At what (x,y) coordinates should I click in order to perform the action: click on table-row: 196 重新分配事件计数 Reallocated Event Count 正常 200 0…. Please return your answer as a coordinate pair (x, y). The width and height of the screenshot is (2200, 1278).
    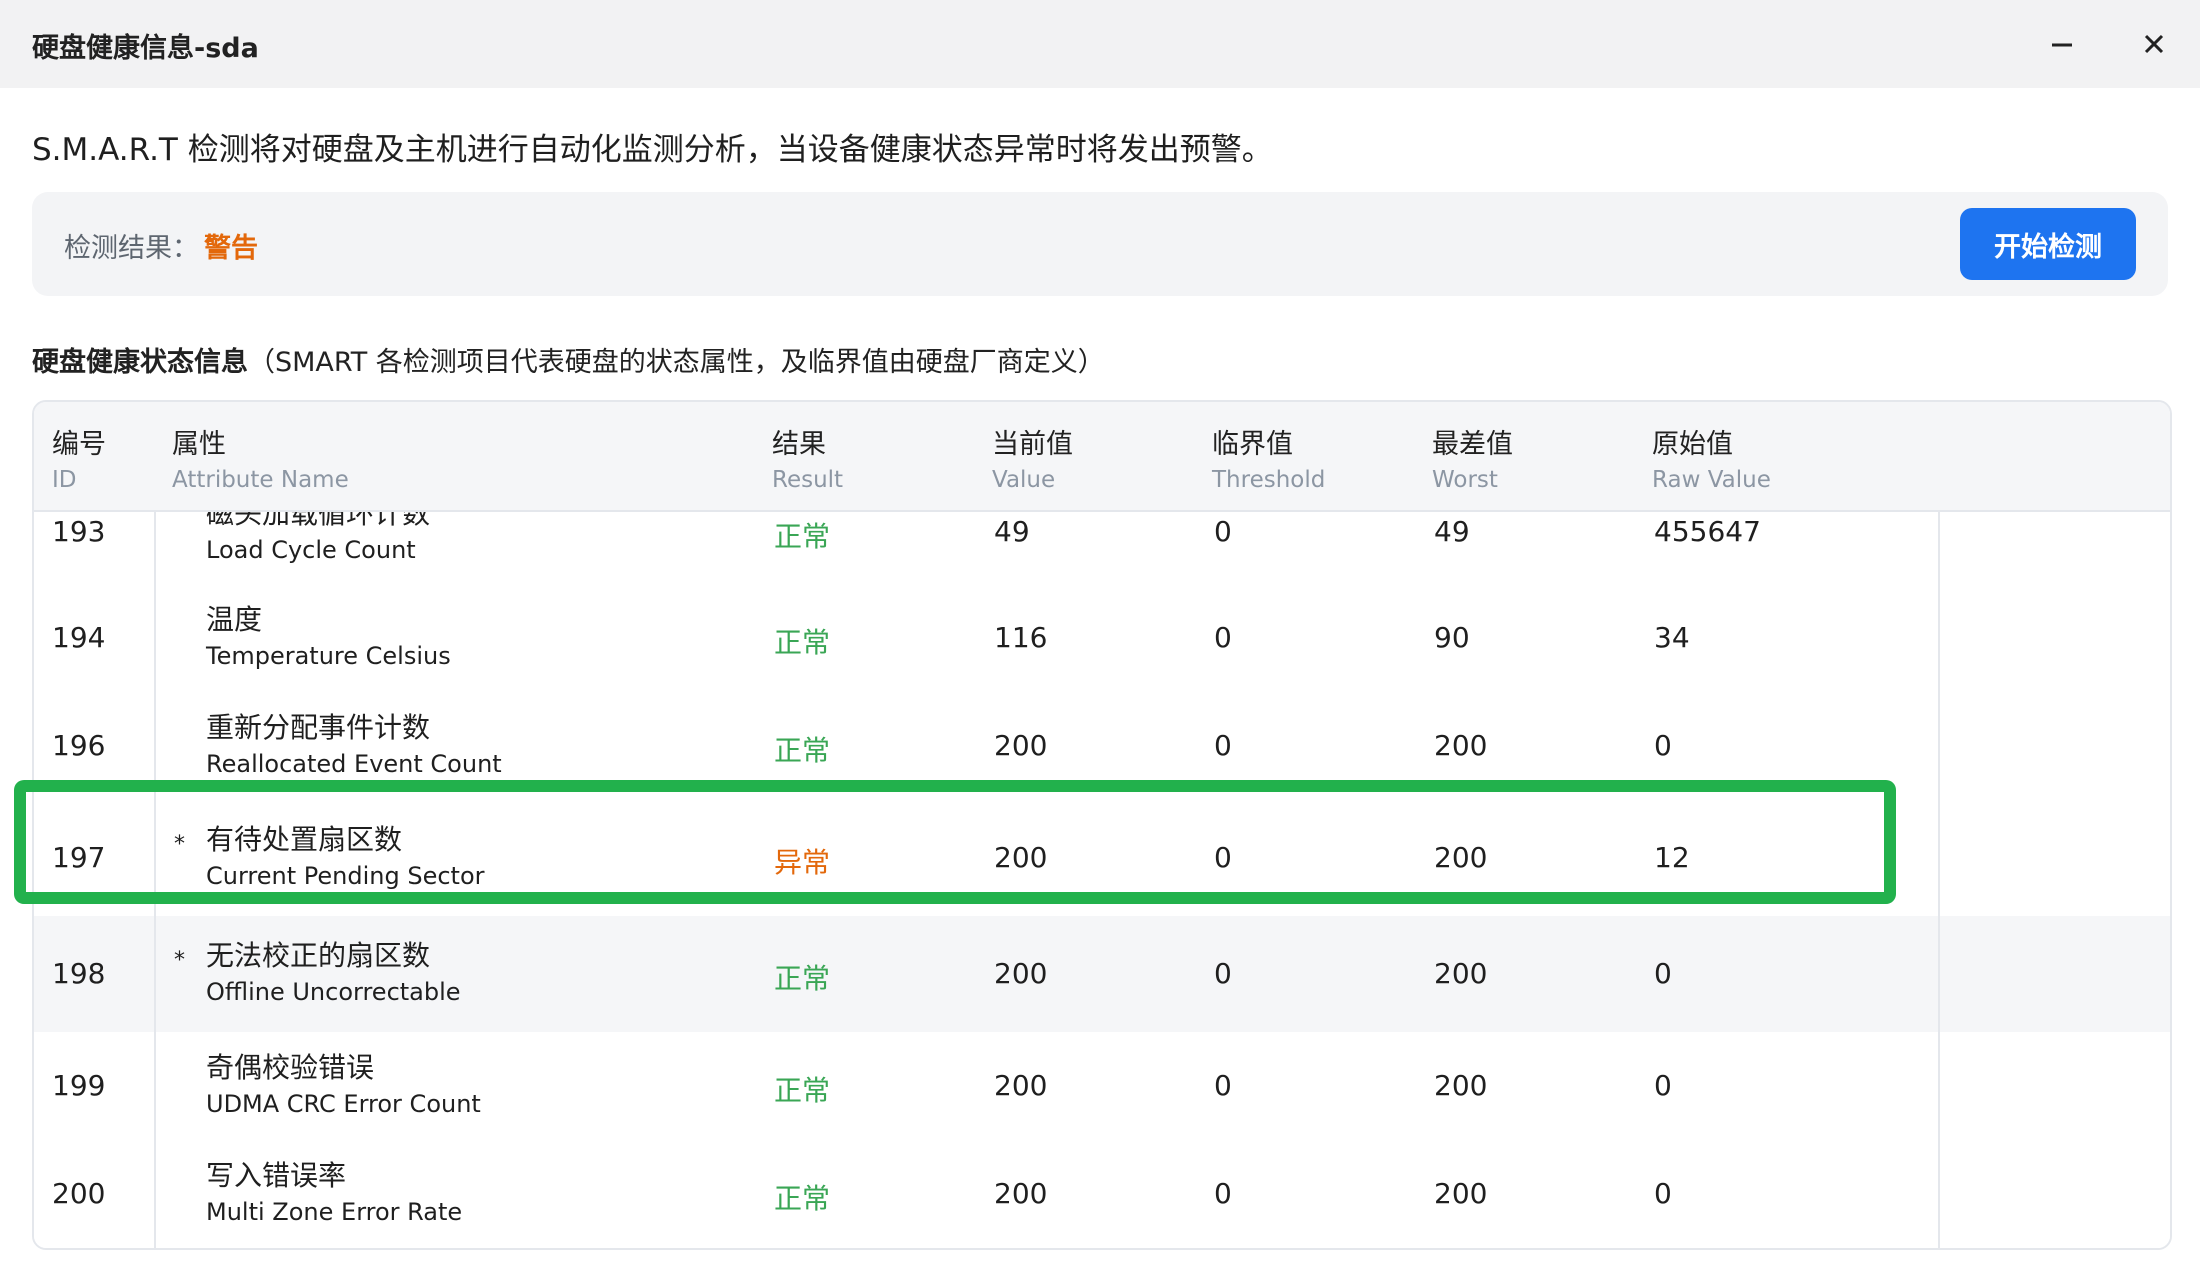
    Looking at the image, I should click on (1102, 747).